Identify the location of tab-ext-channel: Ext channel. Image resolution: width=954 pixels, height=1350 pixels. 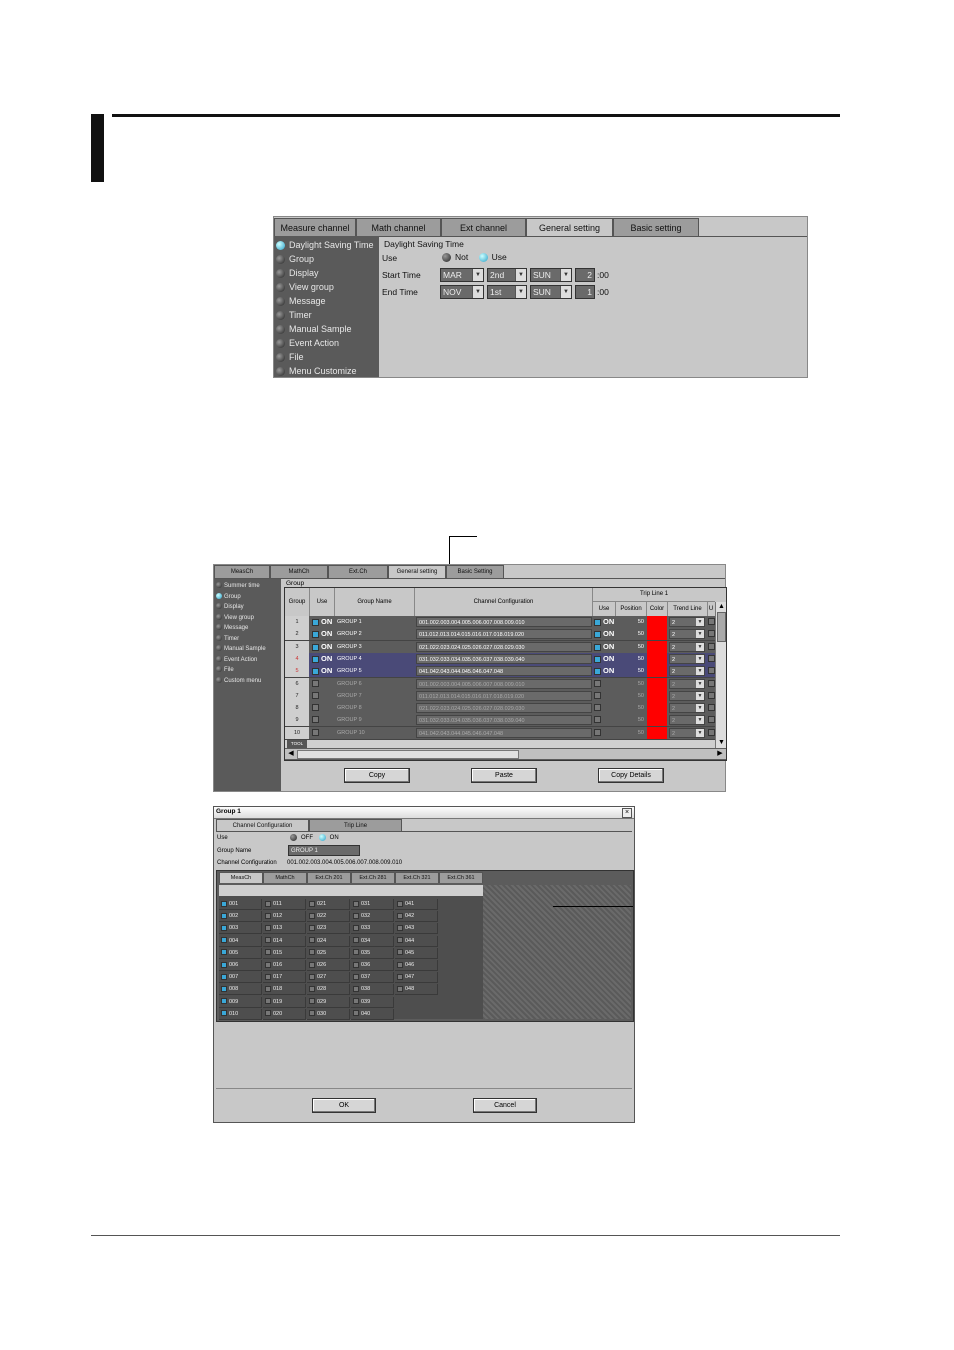
(483, 227).